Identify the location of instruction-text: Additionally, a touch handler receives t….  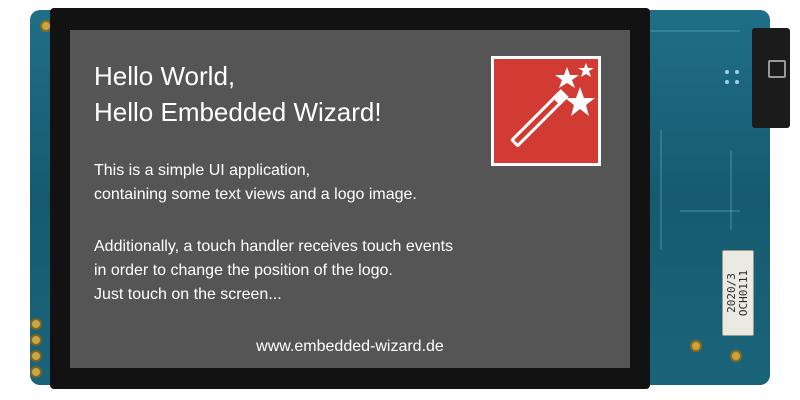
(273, 271).